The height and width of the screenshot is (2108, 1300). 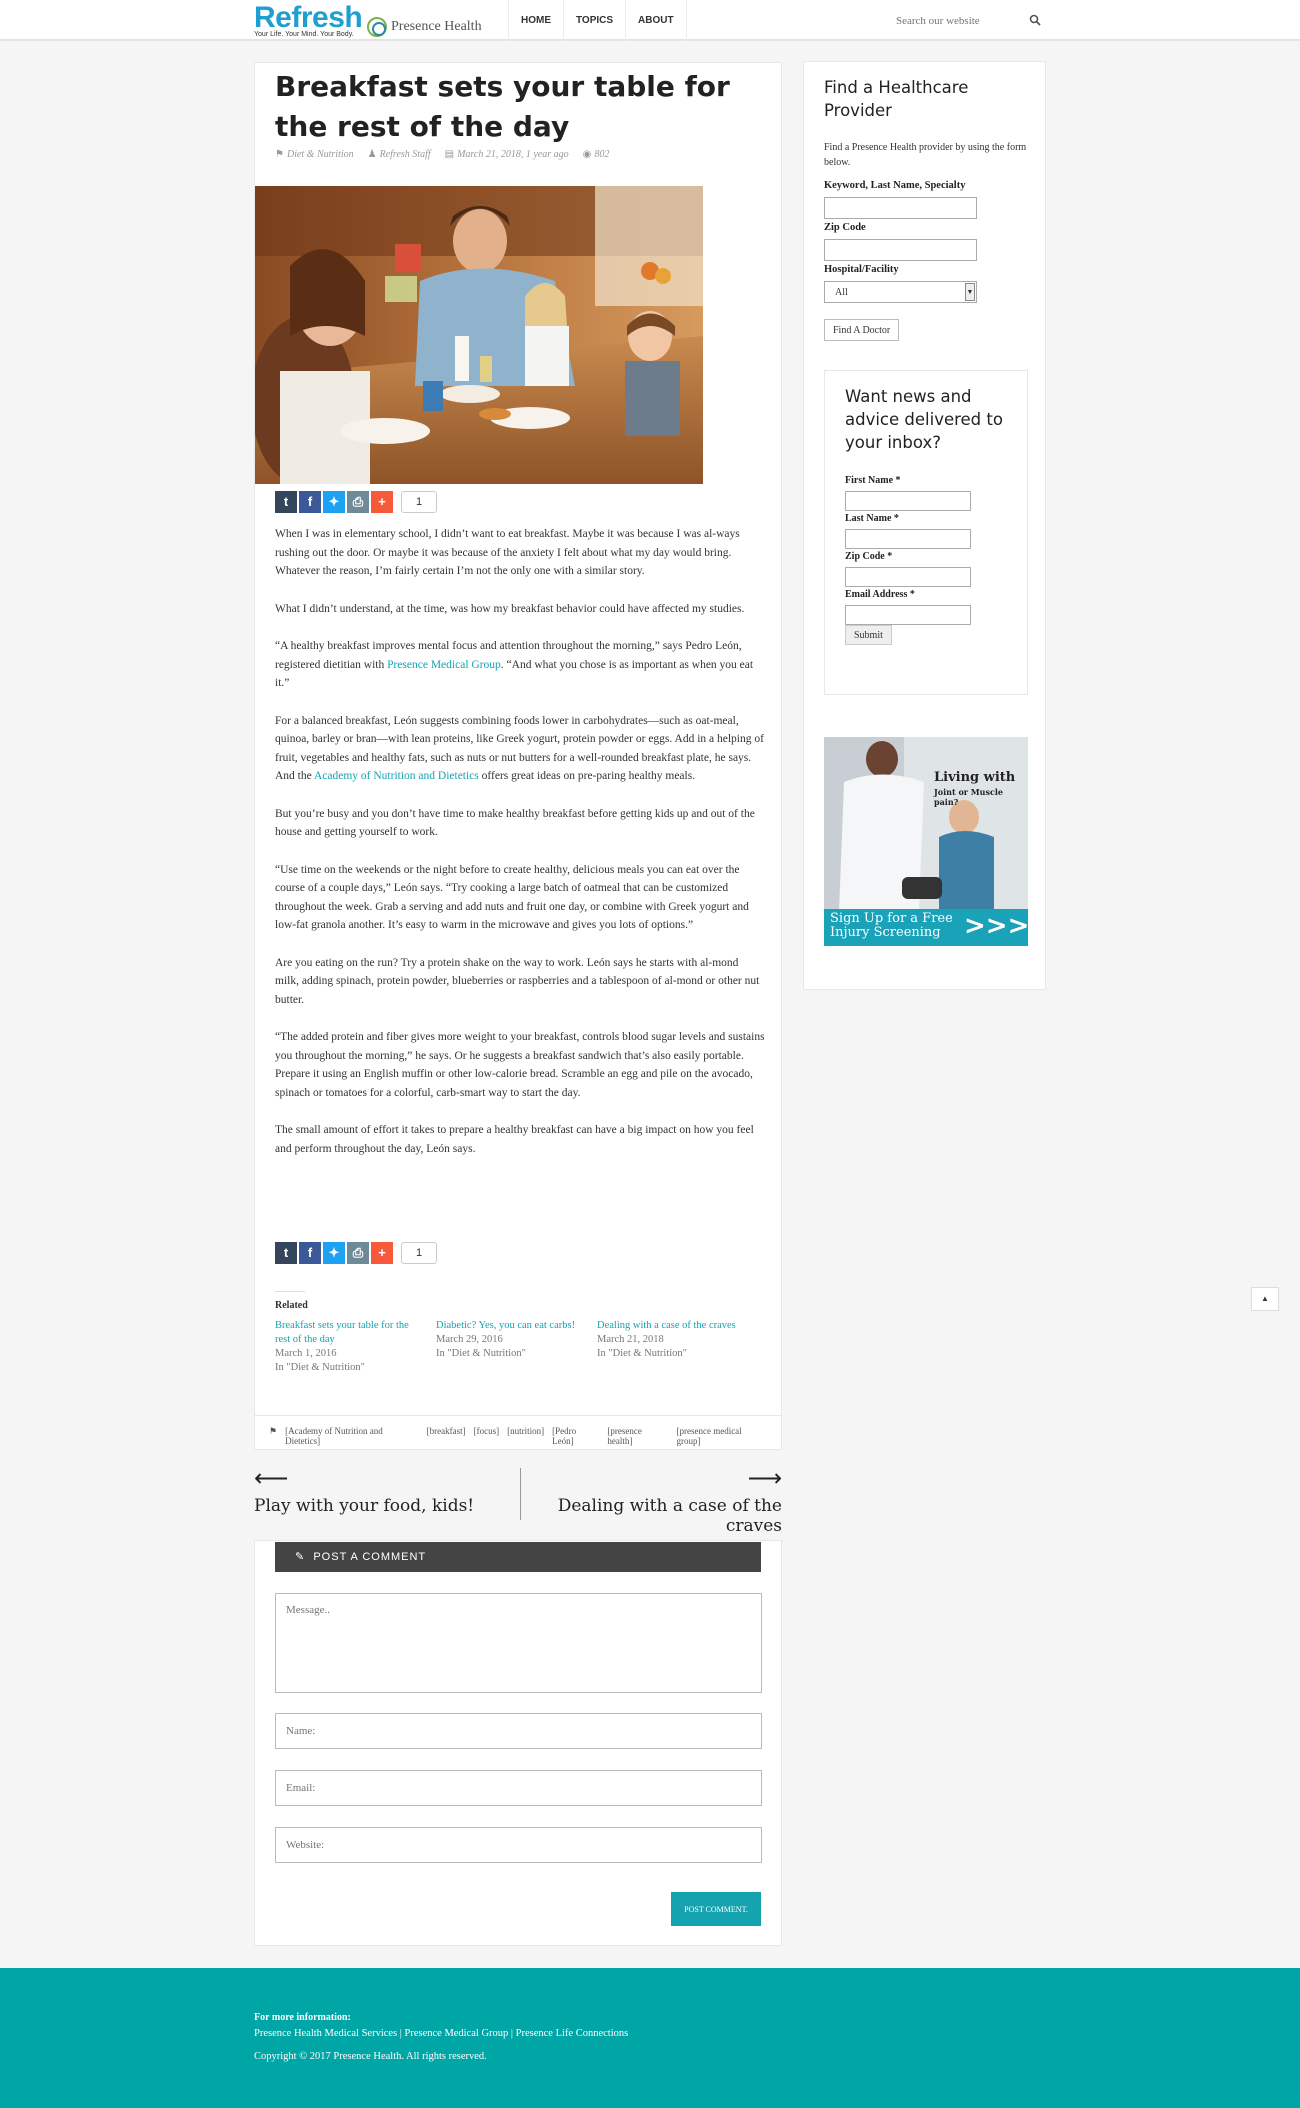 I want to click on find-doctor-button: Find A Doctor, so click(x=862, y=330).